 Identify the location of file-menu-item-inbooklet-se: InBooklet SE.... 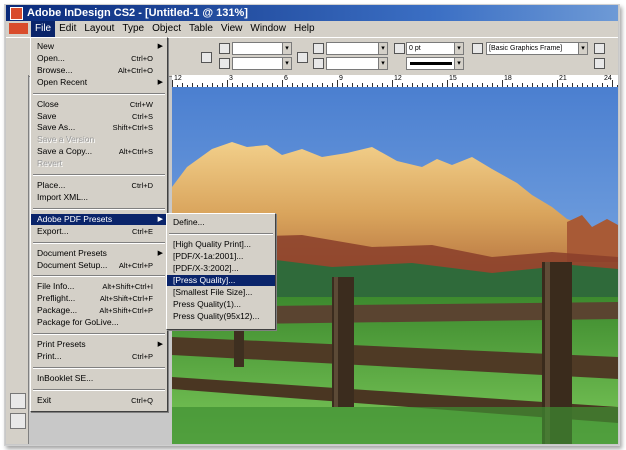
(99, 378).